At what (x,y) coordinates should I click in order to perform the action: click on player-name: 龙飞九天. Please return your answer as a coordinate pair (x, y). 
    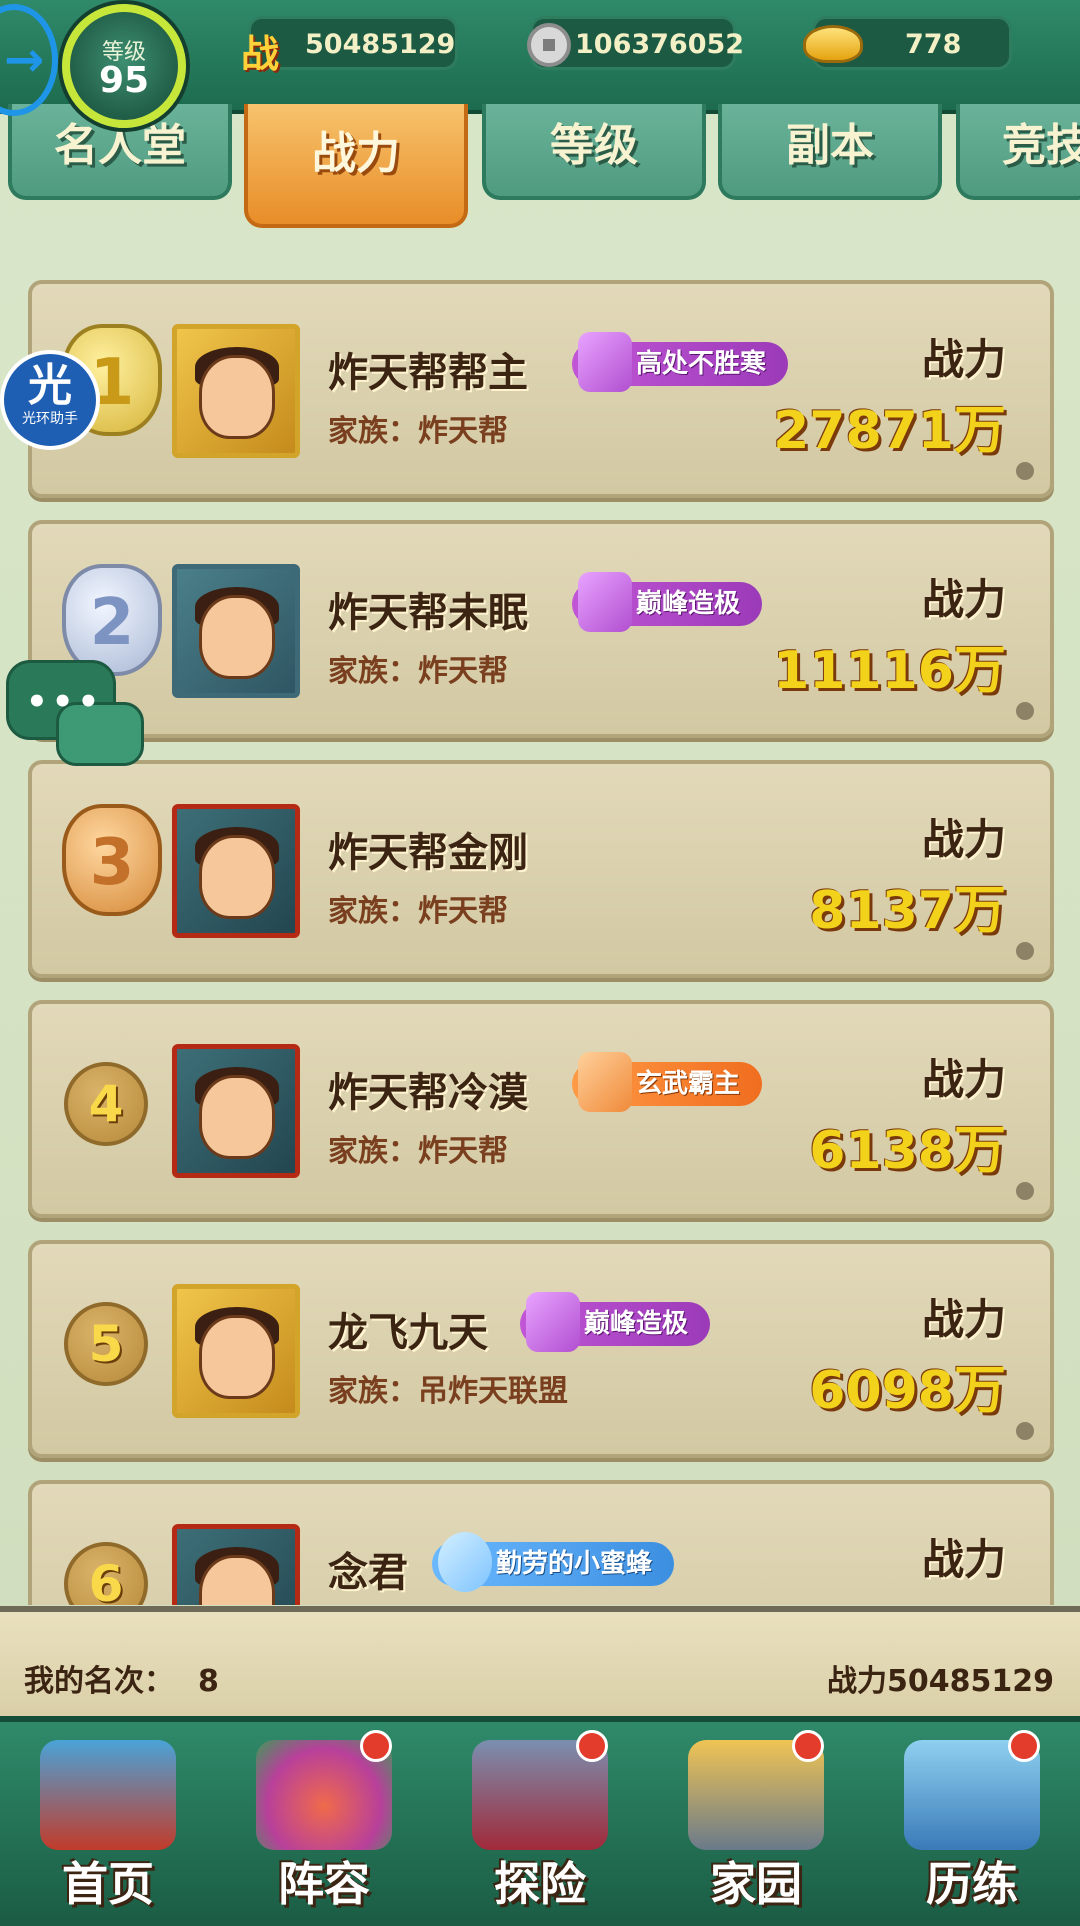
    Looking at the image, I should click on (408, 1333).